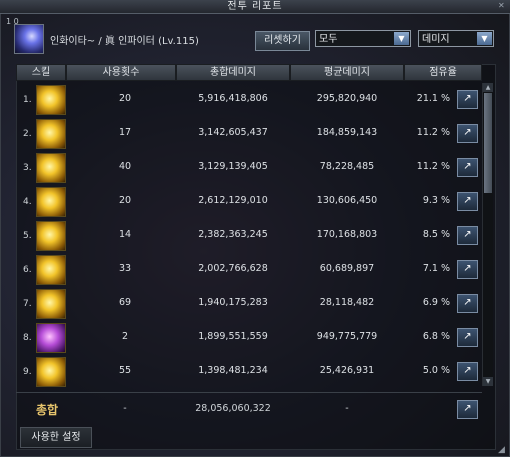  I want to click on row-rank: 5., so click(27, 236).